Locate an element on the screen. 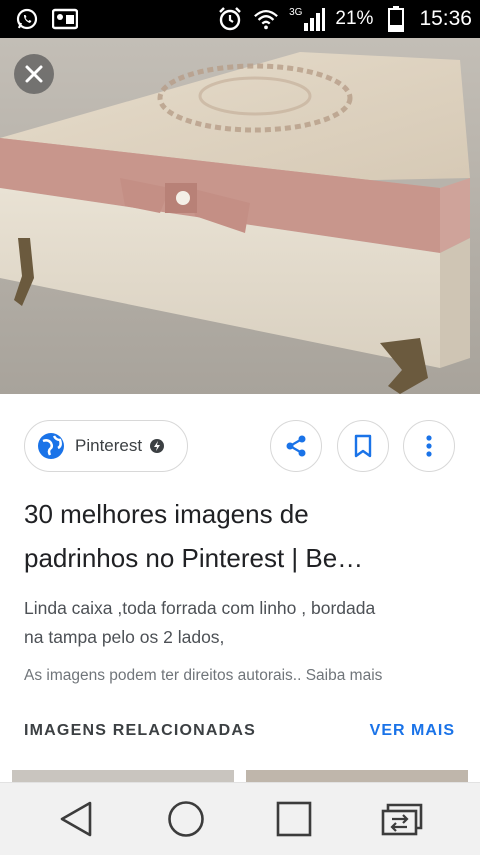 The image size is (480, 855). source-row: Pinterest is located at coordinates (240, 448).